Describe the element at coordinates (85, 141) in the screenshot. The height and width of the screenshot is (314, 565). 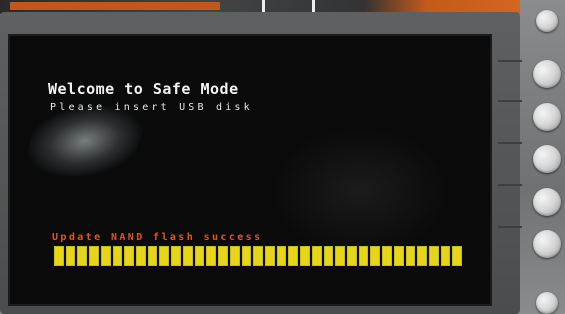
I see `screen-glare` at that location.